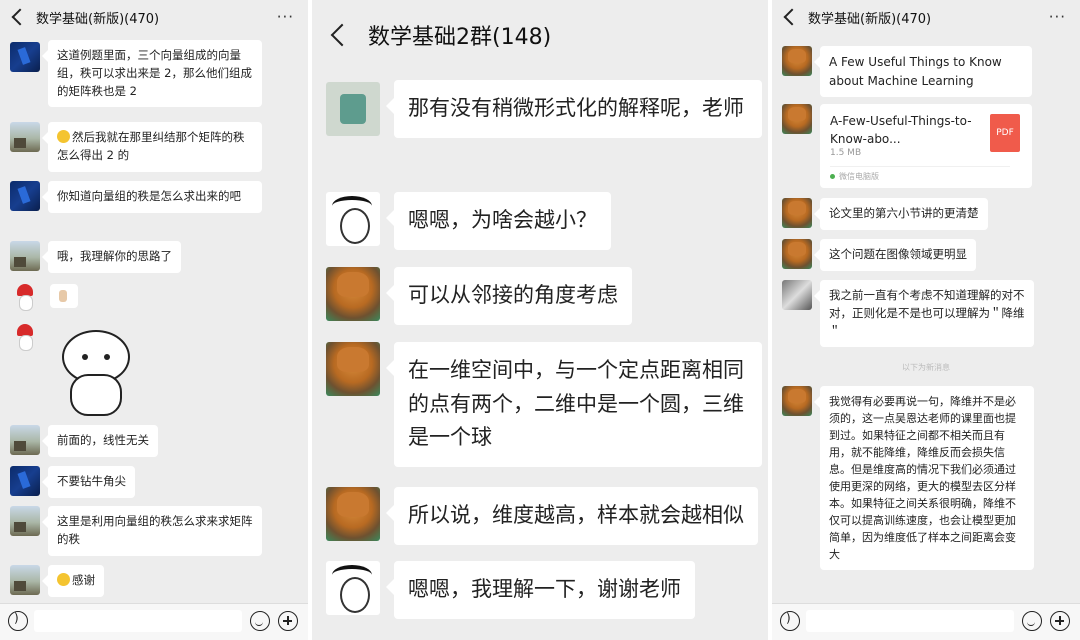  I want to click on message-text: 论文里的第六小节讲的更清楚, so click(904, 213).